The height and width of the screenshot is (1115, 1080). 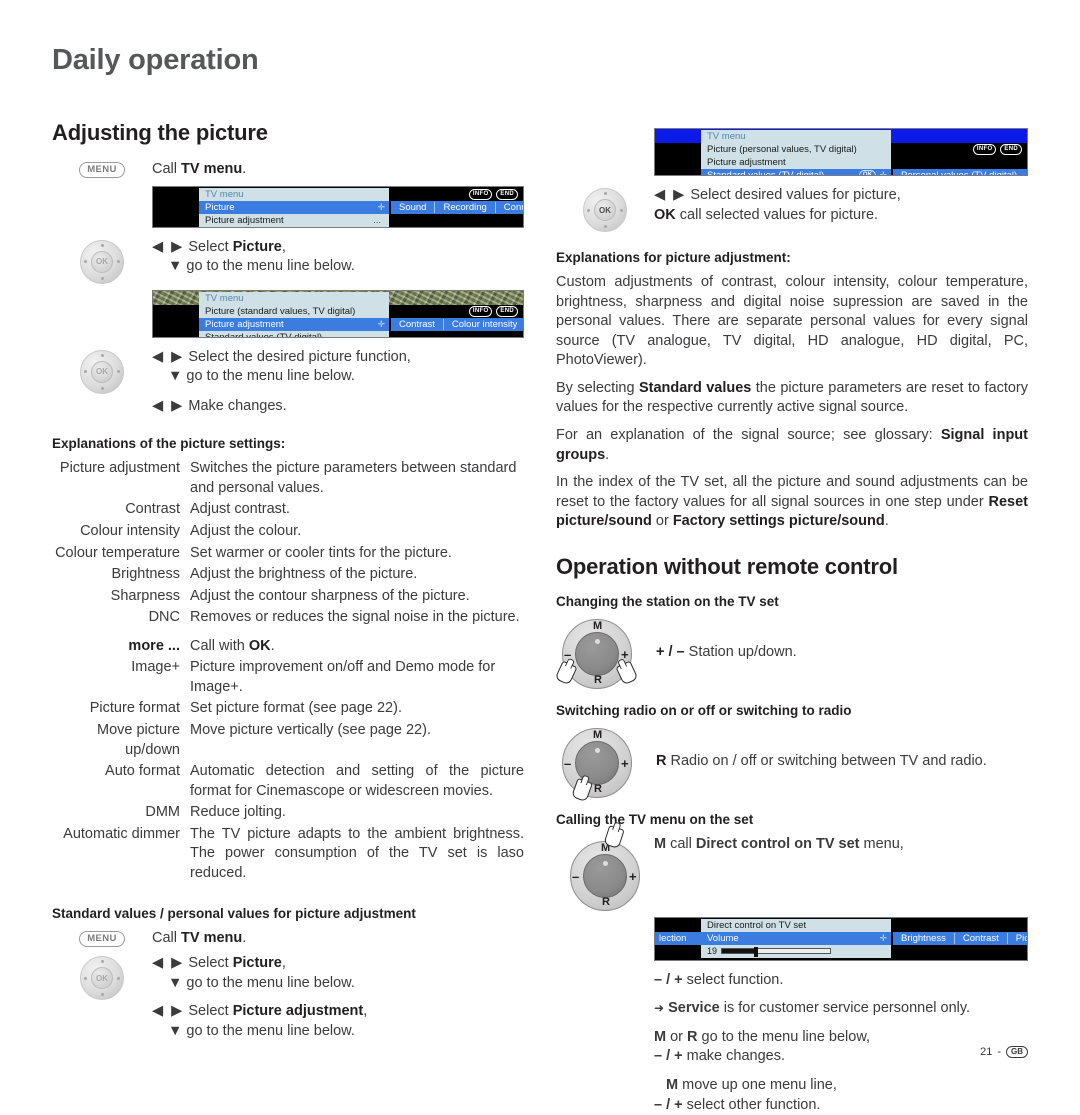 I want to click on para4-mid: or, so click(x=662, y=521).